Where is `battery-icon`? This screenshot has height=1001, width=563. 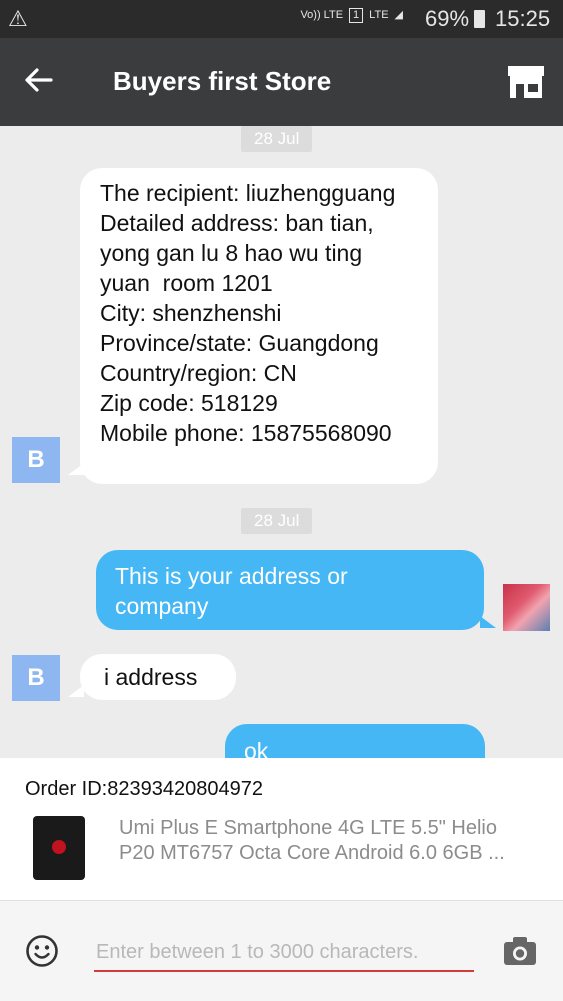 battery-icon is located at coordinates (479, 19).